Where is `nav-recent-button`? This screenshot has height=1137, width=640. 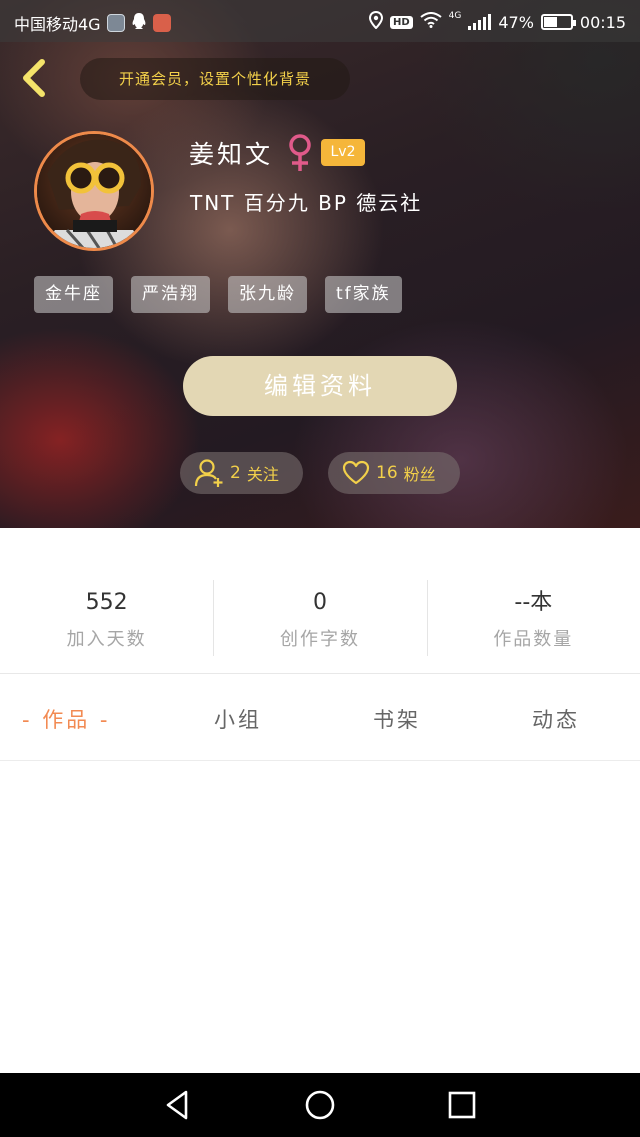 nav-recent-button is located at coordinates (462, 1105).